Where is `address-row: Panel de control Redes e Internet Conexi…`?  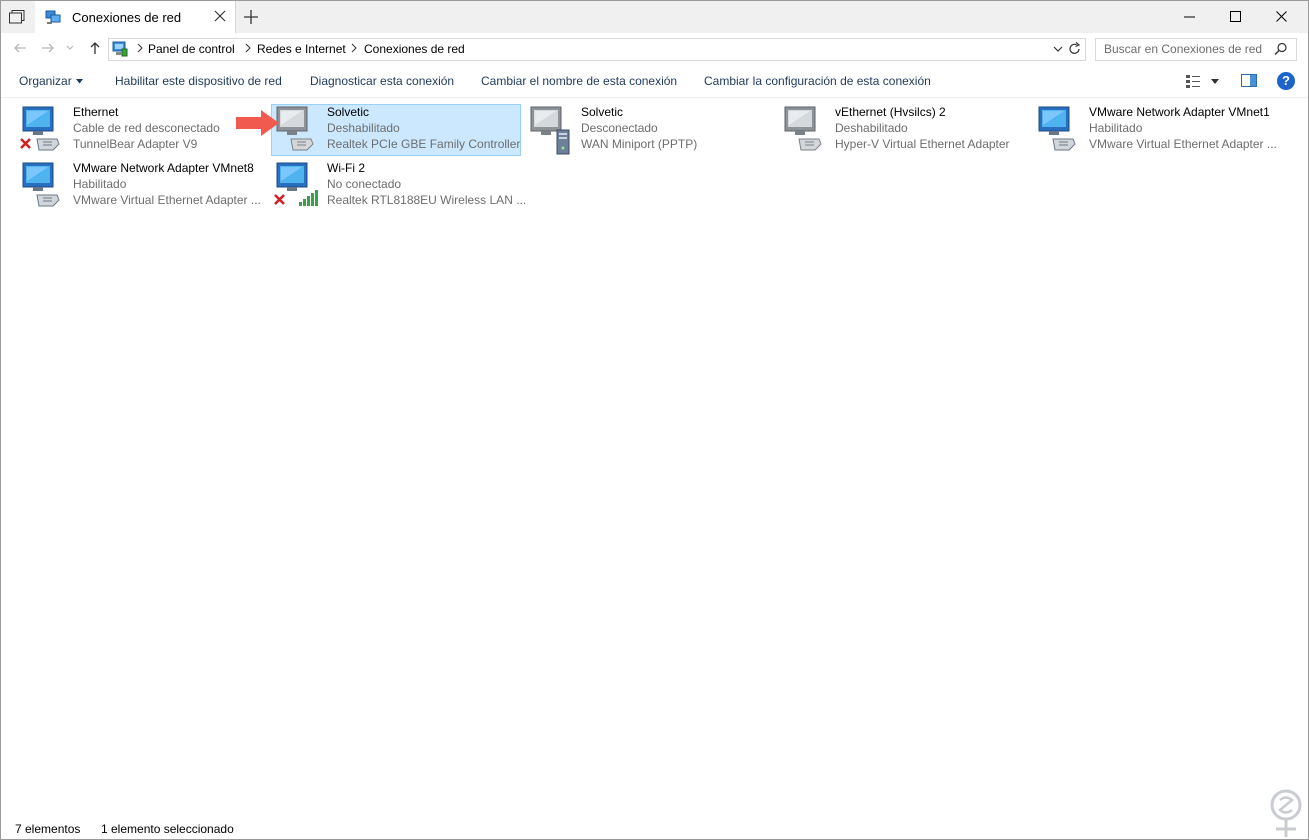
address-row: Panel de control Redes e Internet Conexi… is located at coordinates (654, 48).